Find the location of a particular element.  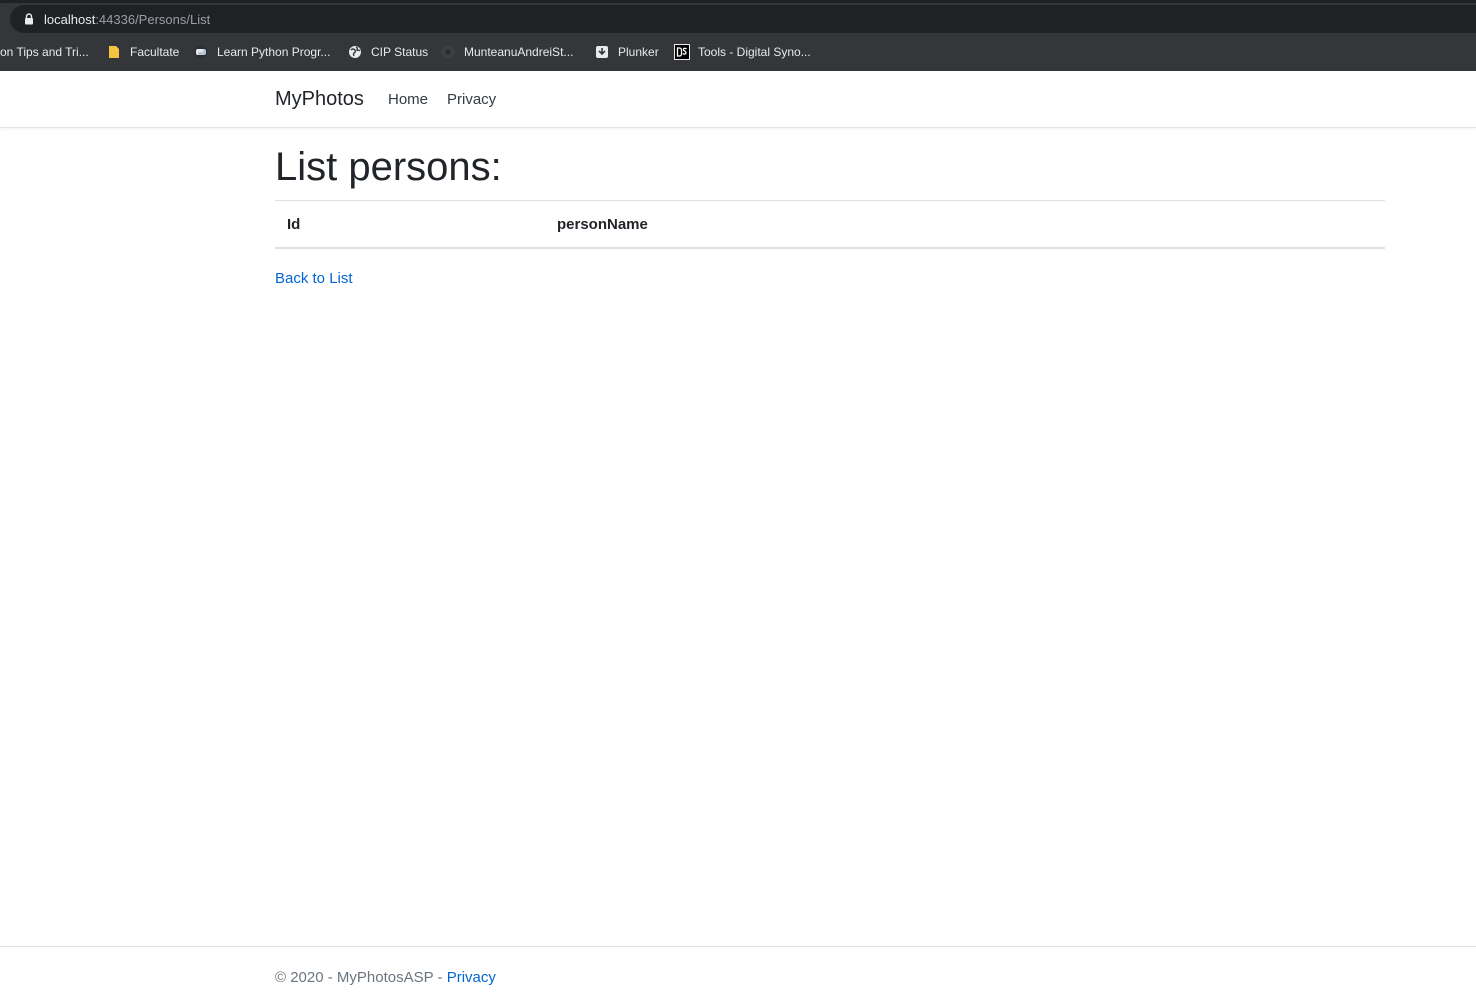

bookmark-cip-status: CIP Status is located at coordinates (387, 52).